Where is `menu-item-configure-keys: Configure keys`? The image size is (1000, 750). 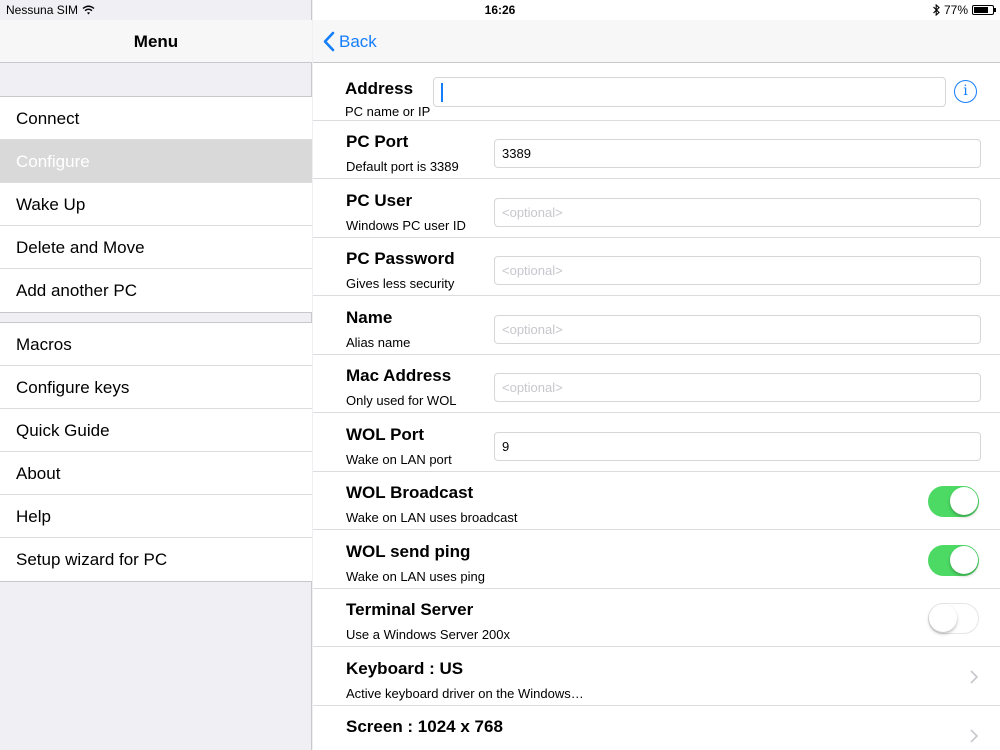
menu-item-configure-keys: Configure keys is located at coordinates (156, 387).